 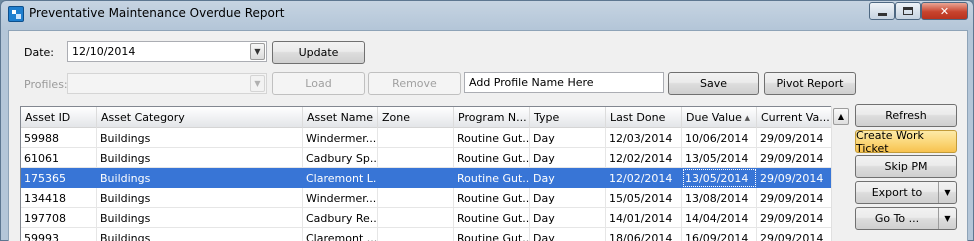 I want to click on table-cell: 12/03/2014, so click(x=644, y=138).